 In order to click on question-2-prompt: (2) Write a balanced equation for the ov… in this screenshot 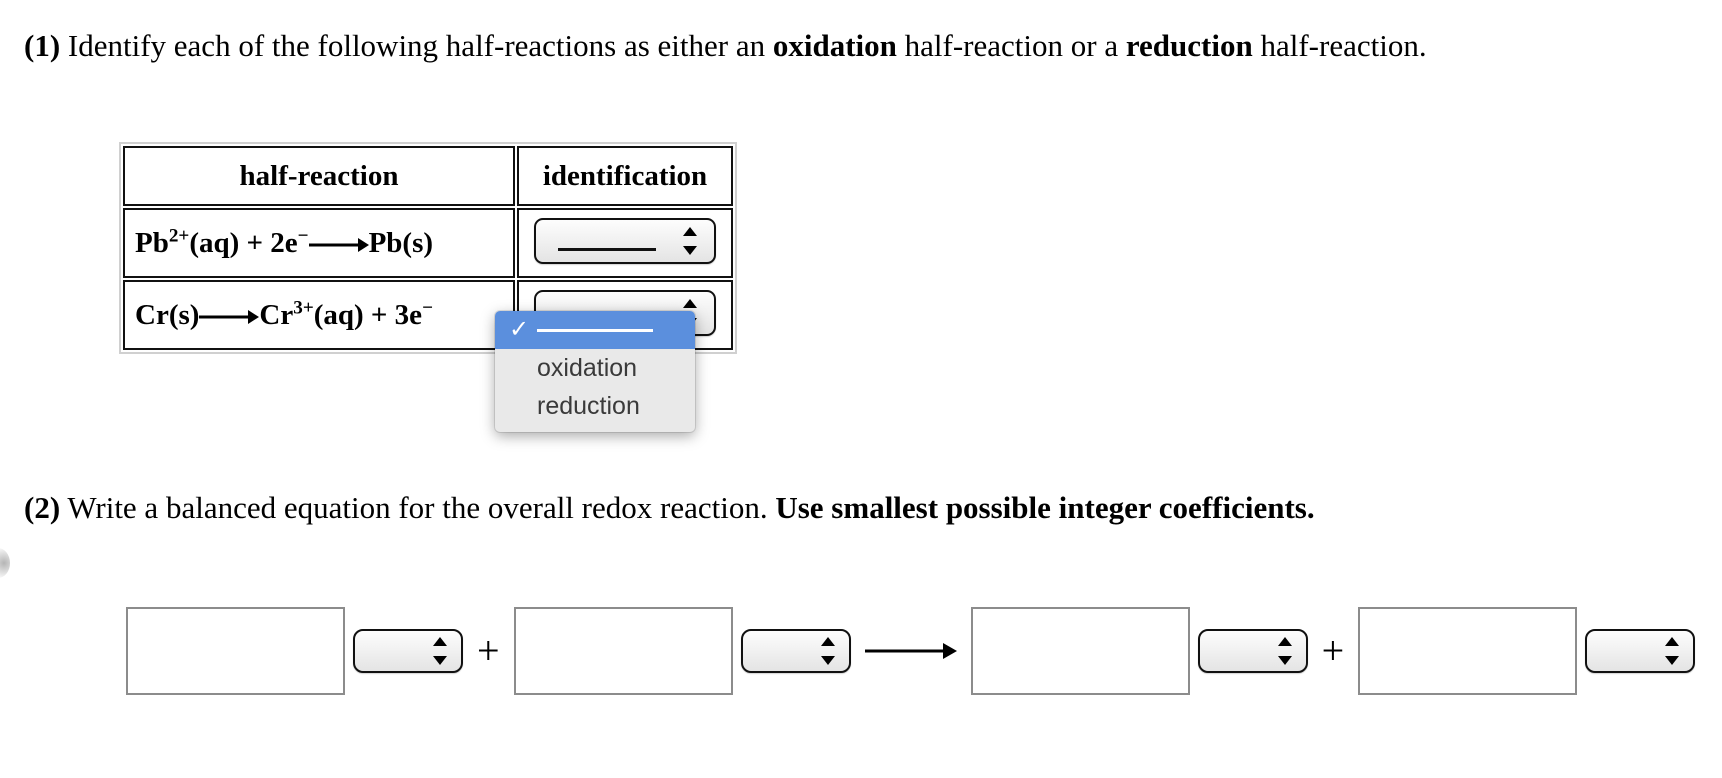, I will do `click(669, 508)`.